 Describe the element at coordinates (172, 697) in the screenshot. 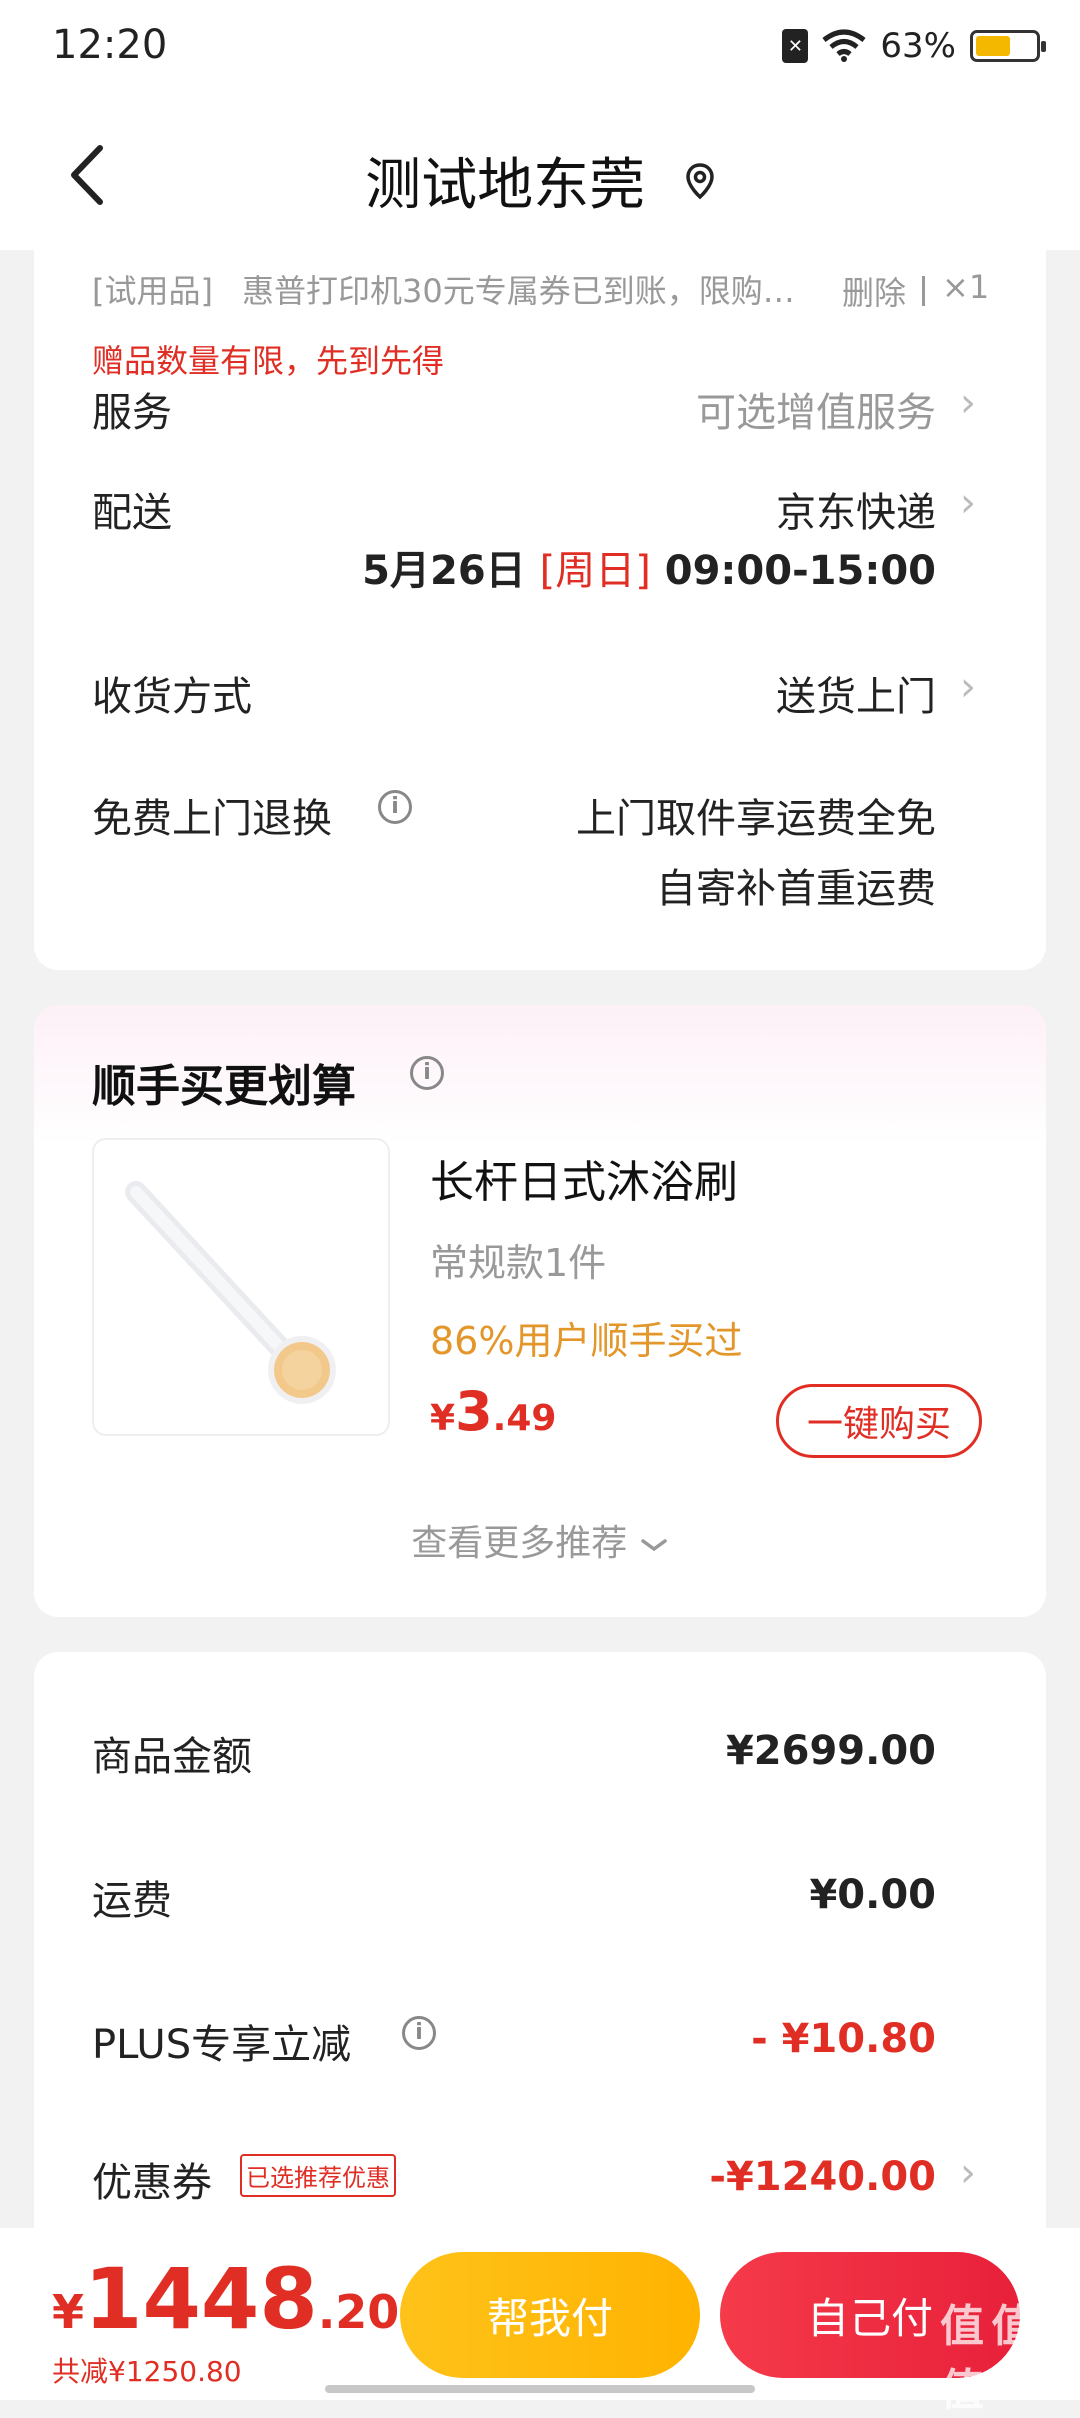

I see `receive-label: 收货方式` at that location.